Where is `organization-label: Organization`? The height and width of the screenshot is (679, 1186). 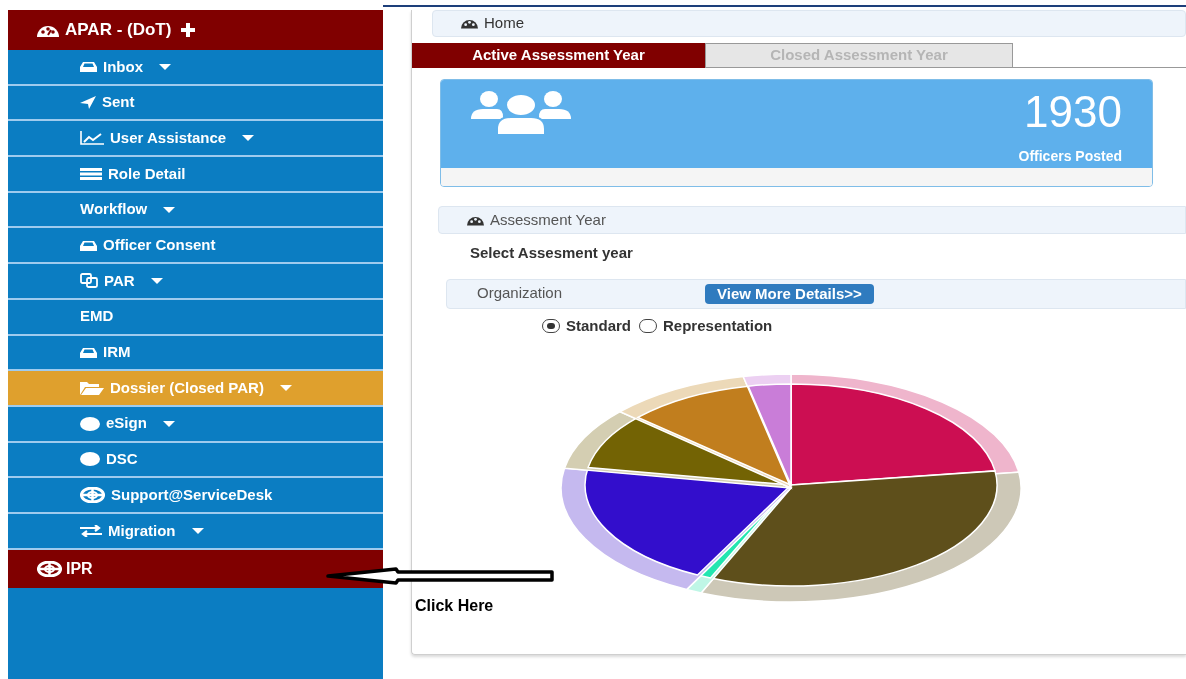 organization-label: Organization is located at coordinates (520, 293).